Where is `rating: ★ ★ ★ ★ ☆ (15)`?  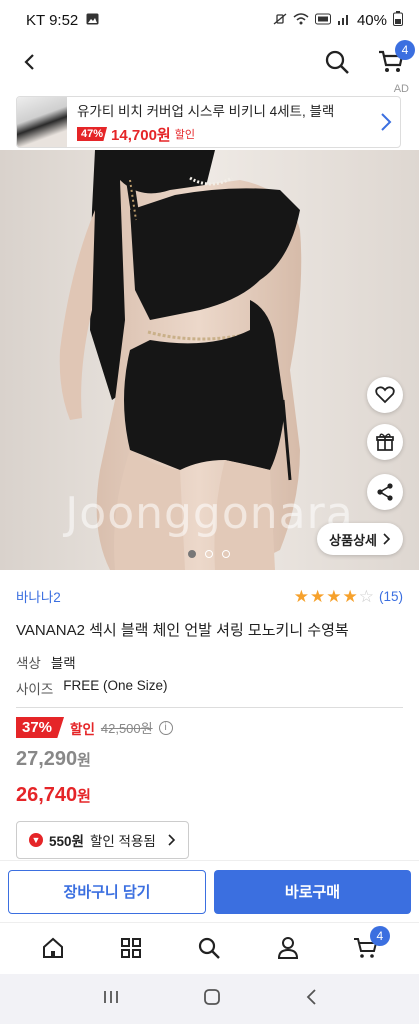 rating: ★ ★ ★ ★ ☆ (15) is located at coordinates (348, 596).